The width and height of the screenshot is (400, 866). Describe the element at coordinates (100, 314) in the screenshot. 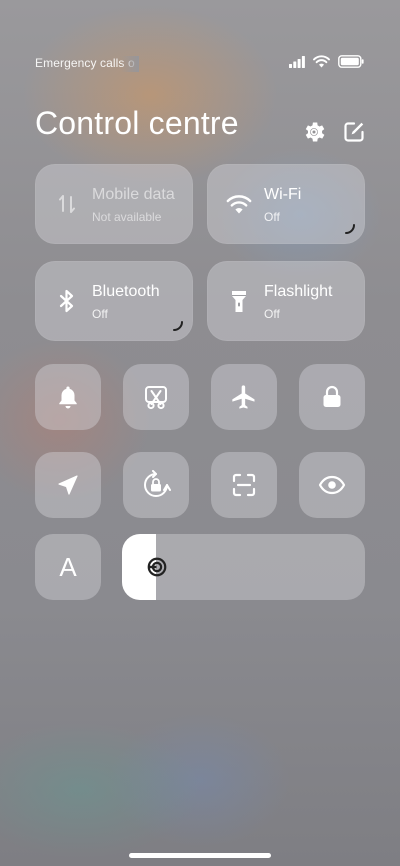

I see `bluetooth-status: Off` at that location.